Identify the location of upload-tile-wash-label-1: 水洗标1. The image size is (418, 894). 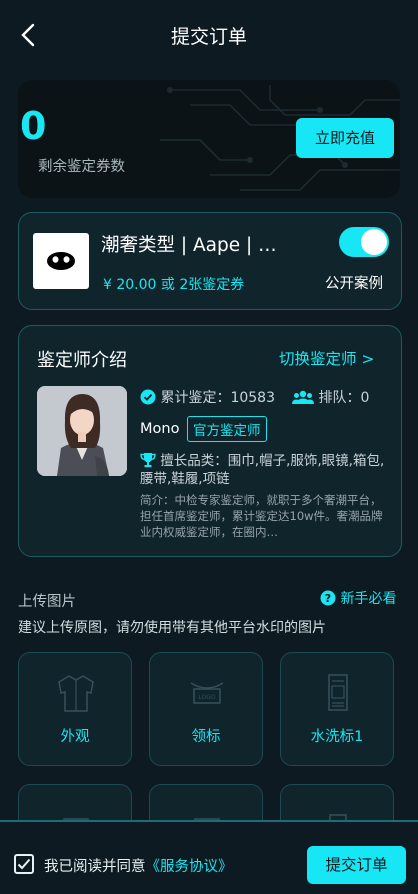
(337, 709).